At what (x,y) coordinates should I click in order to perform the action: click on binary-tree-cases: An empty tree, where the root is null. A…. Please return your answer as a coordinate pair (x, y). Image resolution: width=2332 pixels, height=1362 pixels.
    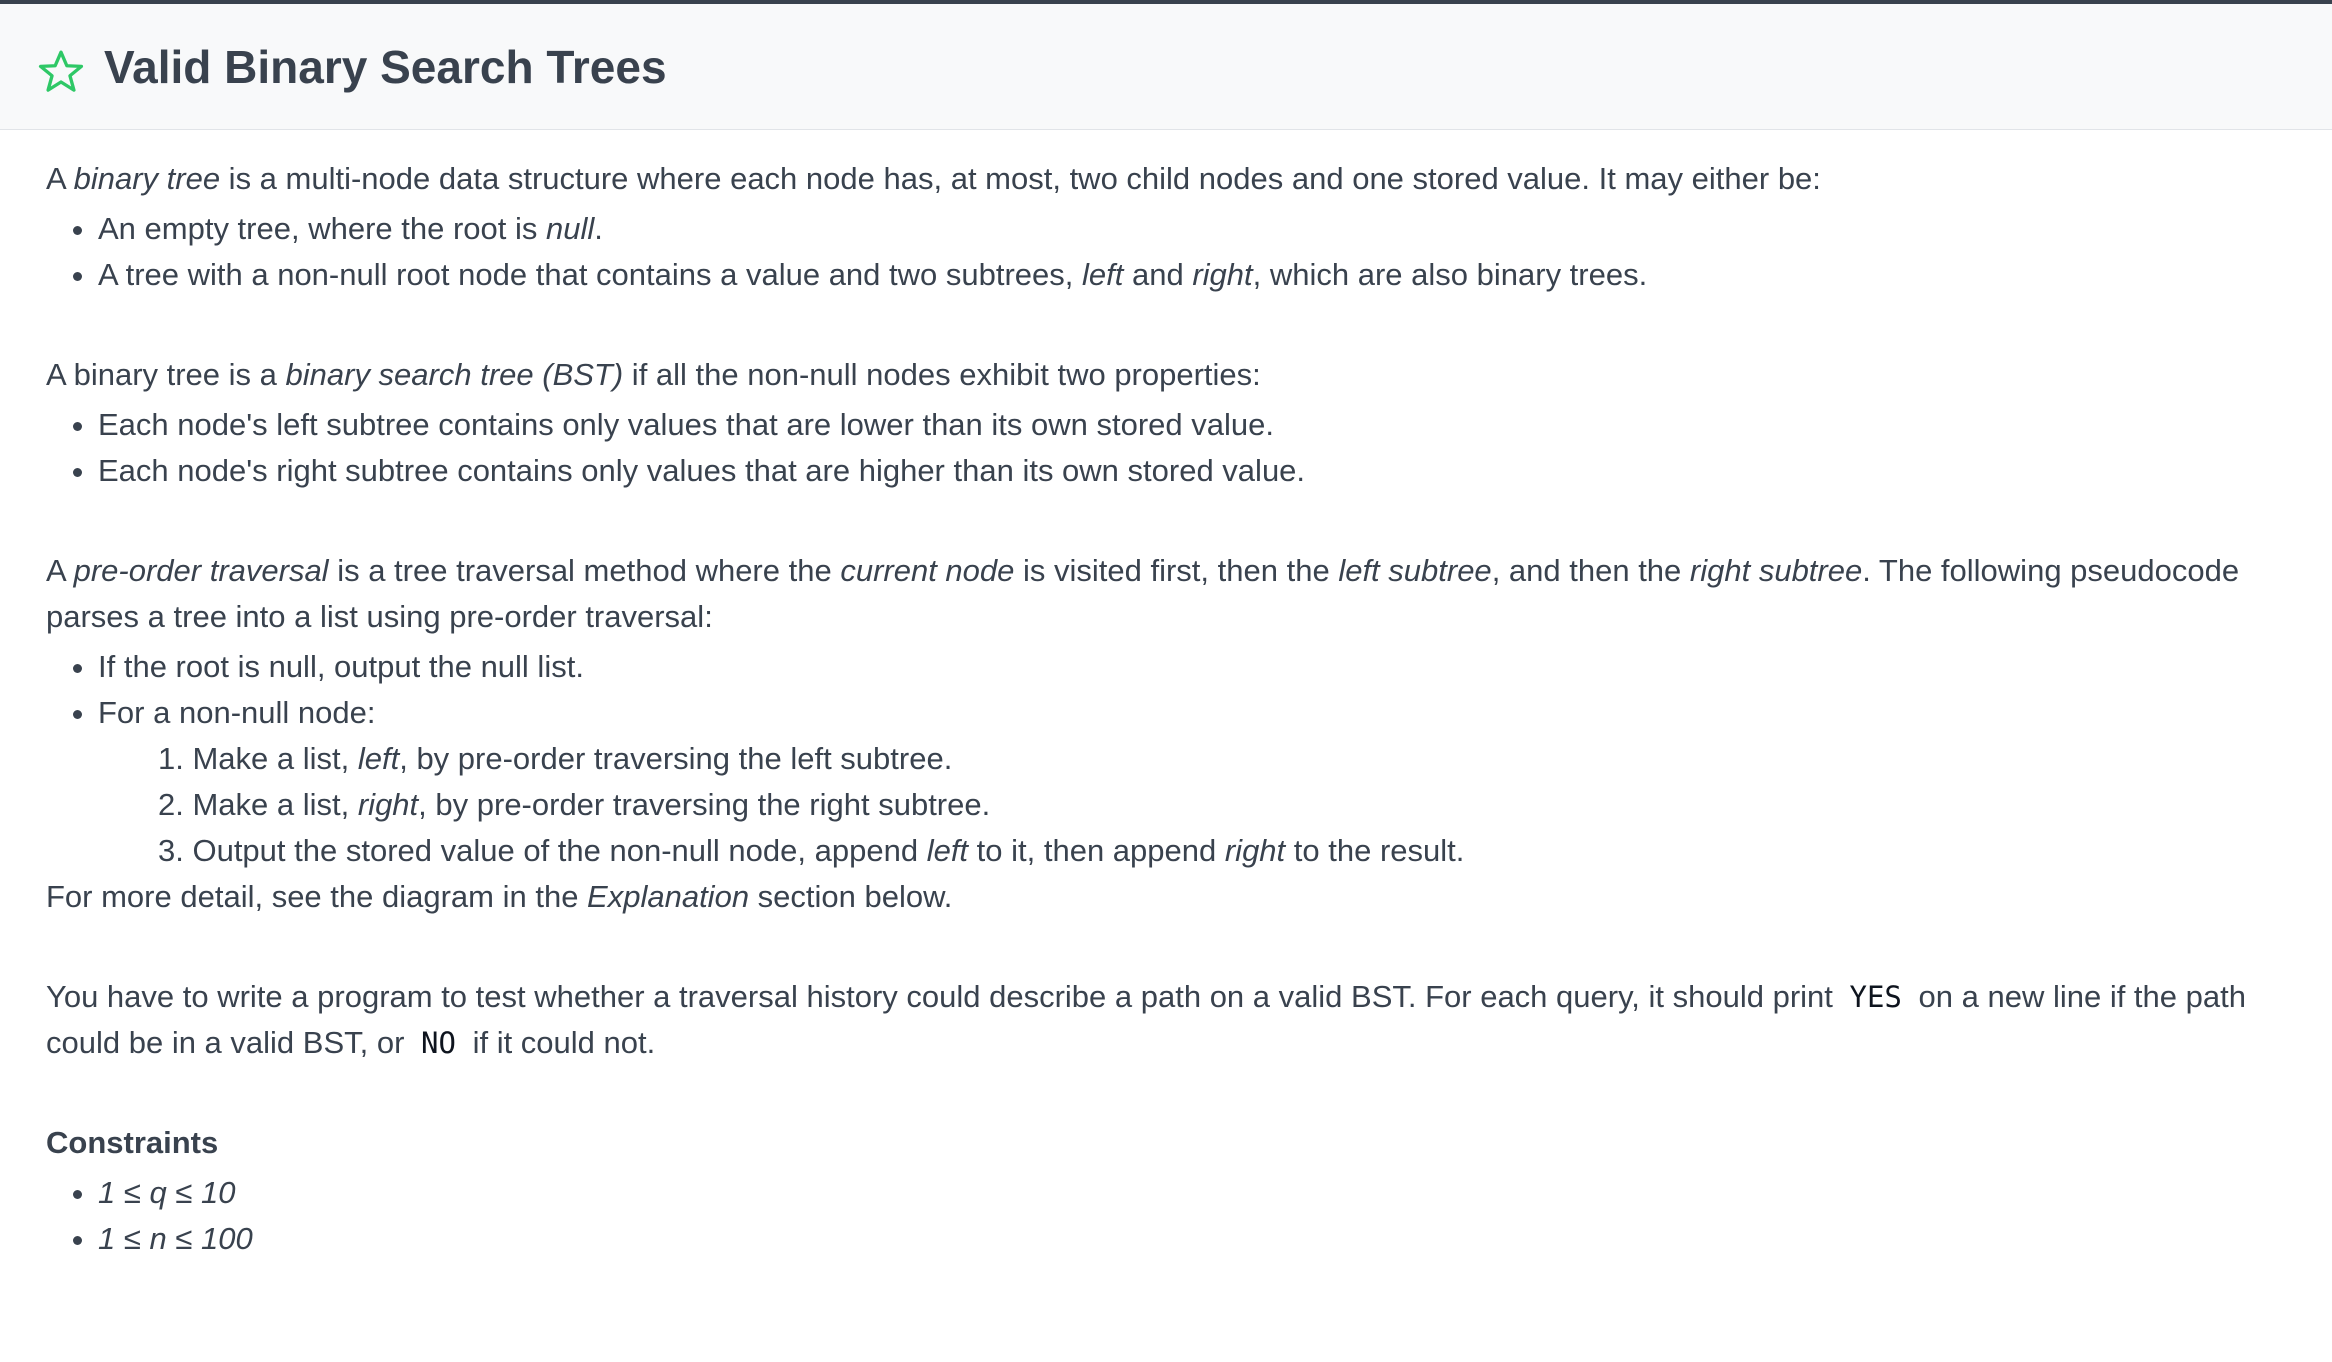
    Looking at the image, I should click on (1166, 252).